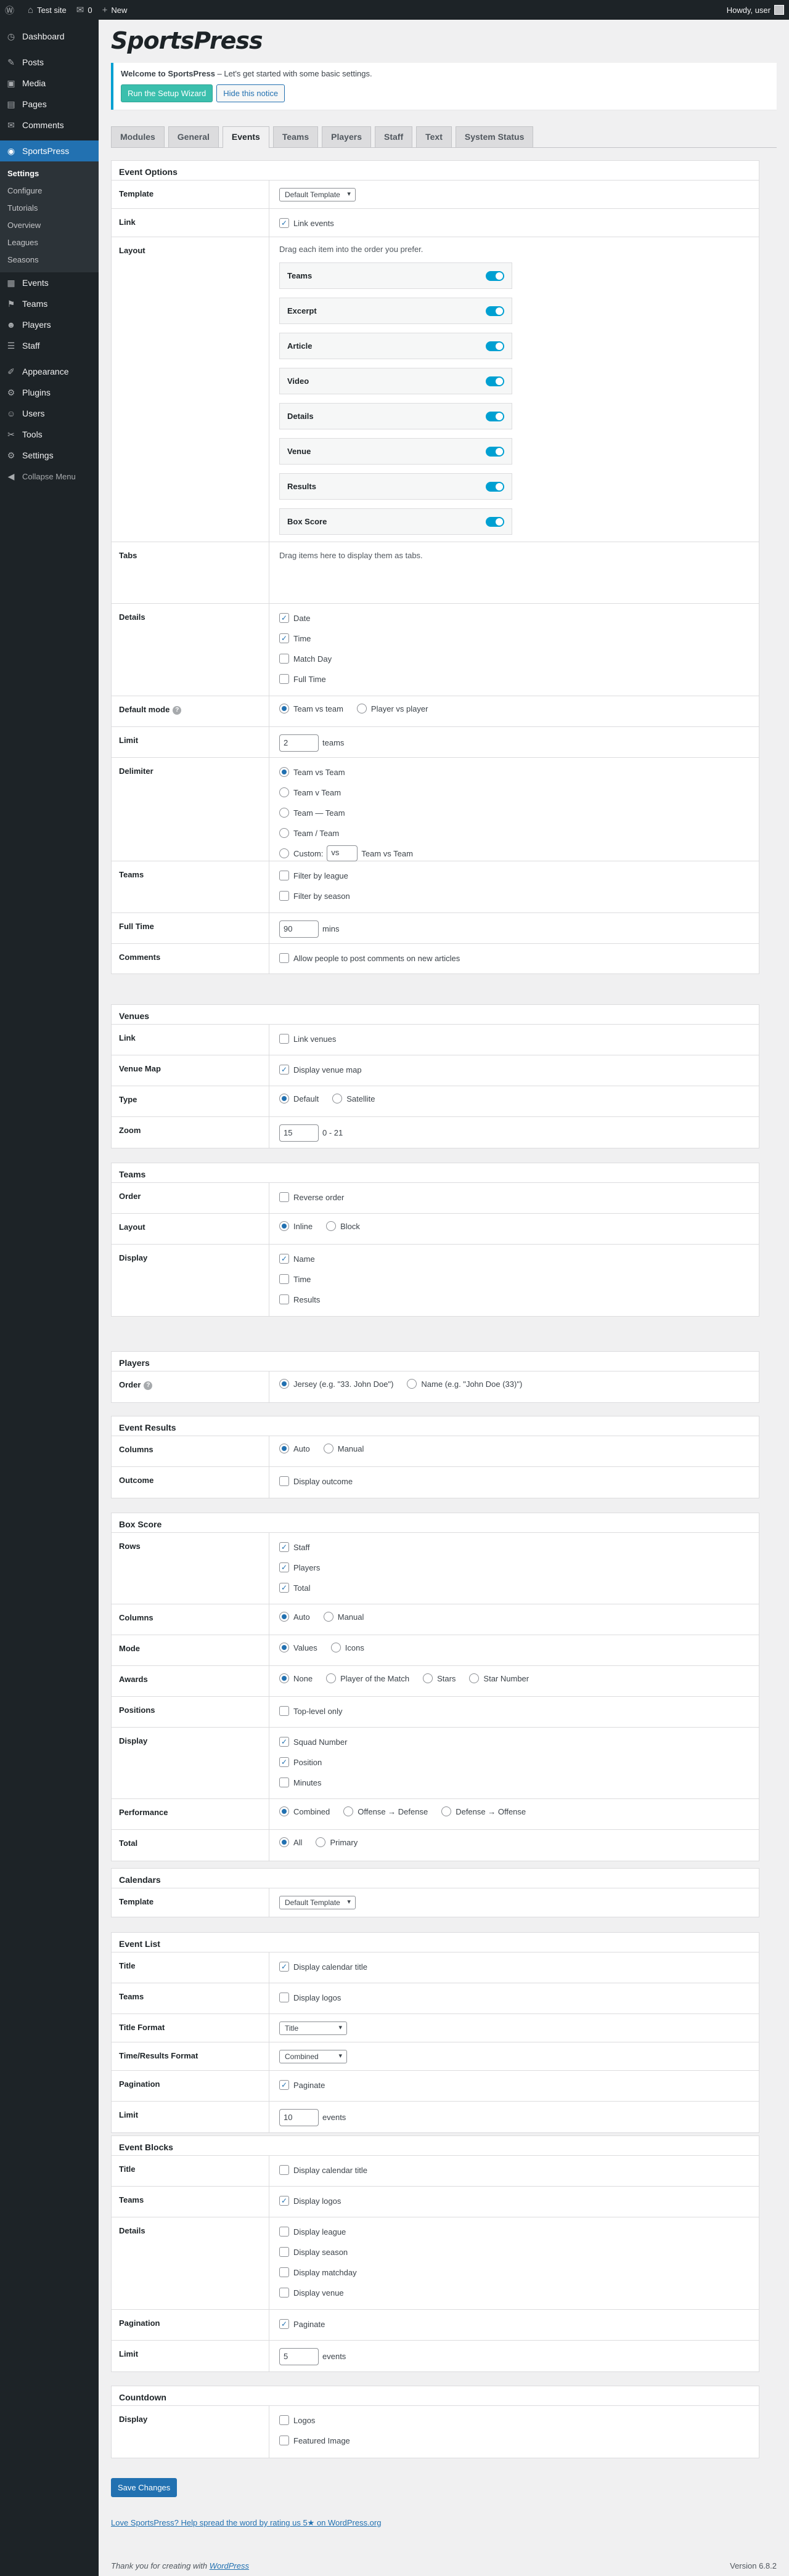 The height and width of the screenshot is (2576, 789). What do you see at coordinates (284, 853) in the screenshot?
I see `delimiter-custom-radio` at bounding box center [284, 853].